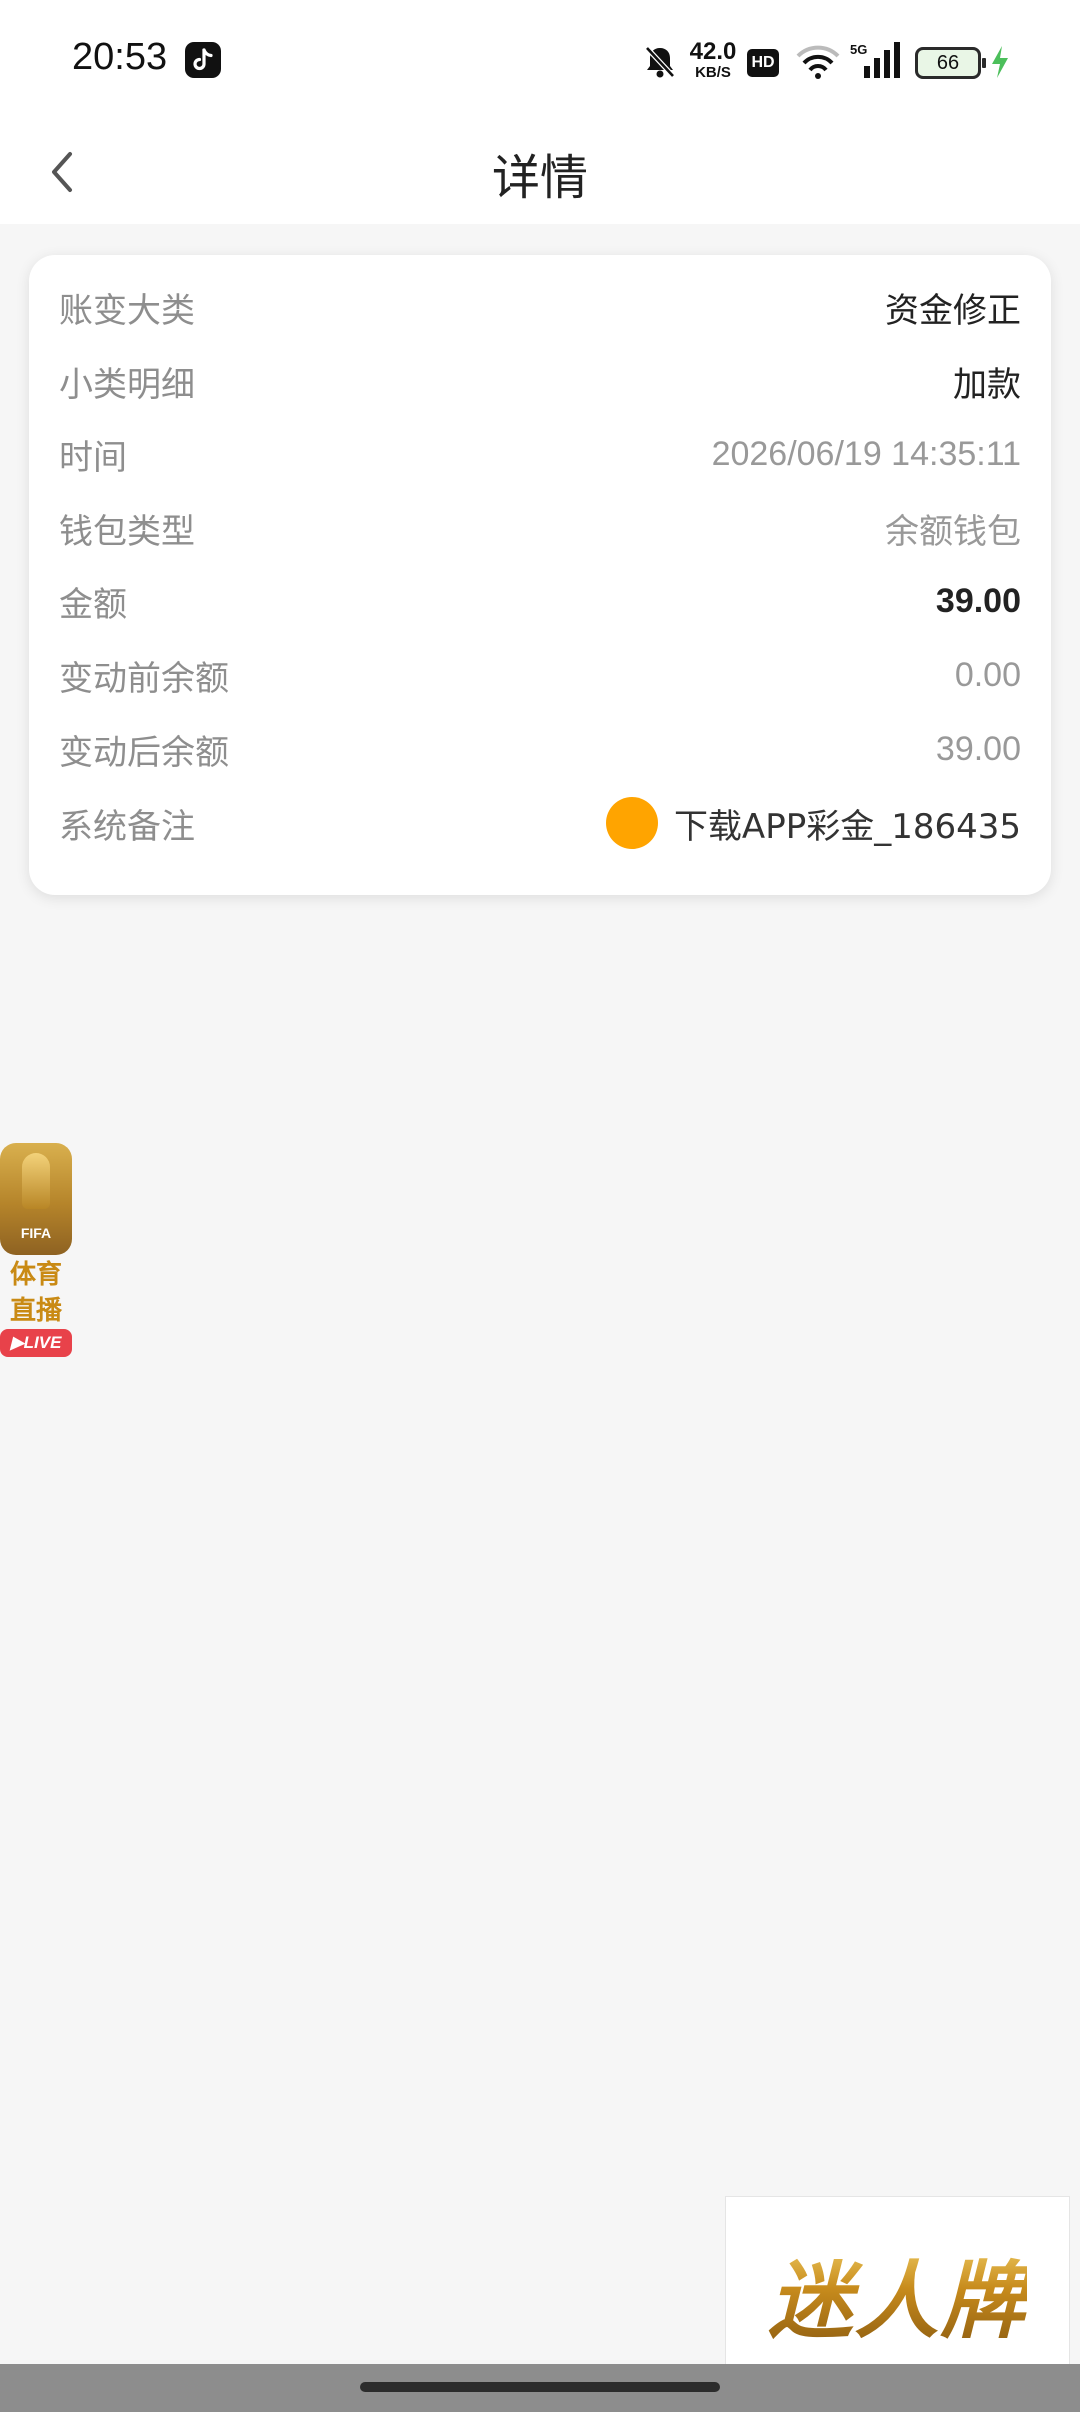  Describe the element at coordinates (36, 1233) in the screenshot. I see `fifa-label: FIFA` at that location.